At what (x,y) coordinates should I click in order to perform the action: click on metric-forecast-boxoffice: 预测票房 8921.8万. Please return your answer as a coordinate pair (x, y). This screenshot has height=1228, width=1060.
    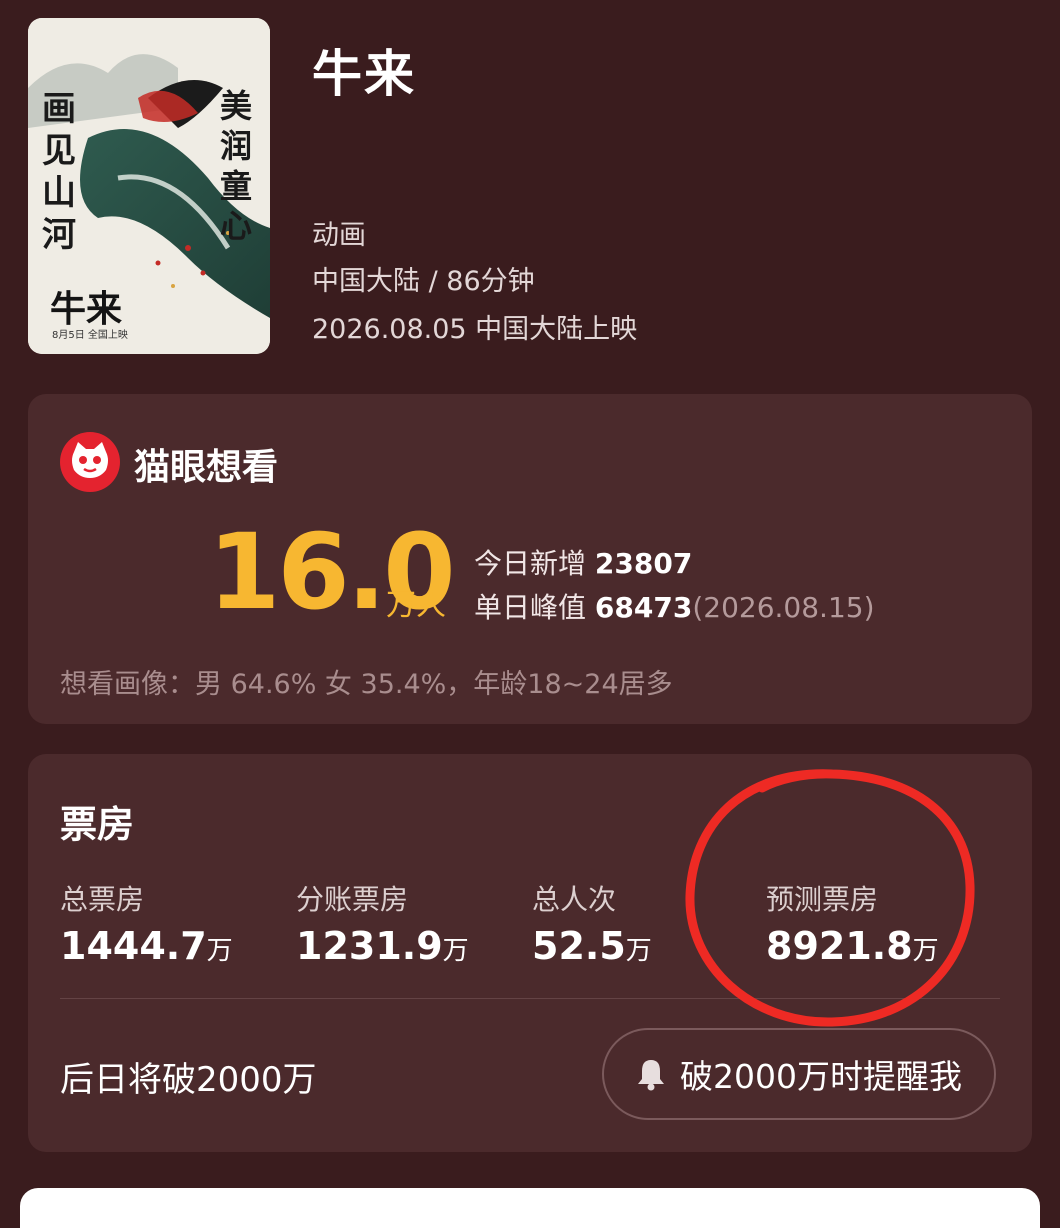
    Looking at the image, I should click on (852, 923).